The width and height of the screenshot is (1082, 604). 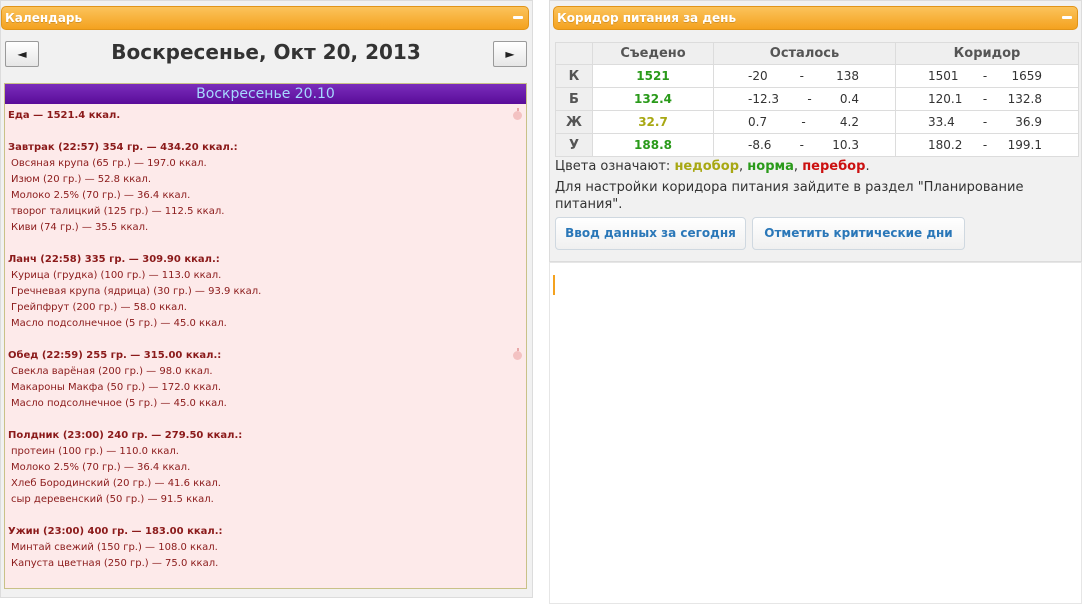 I want to click on nutrient-label: К, so click(x=574, y=76).